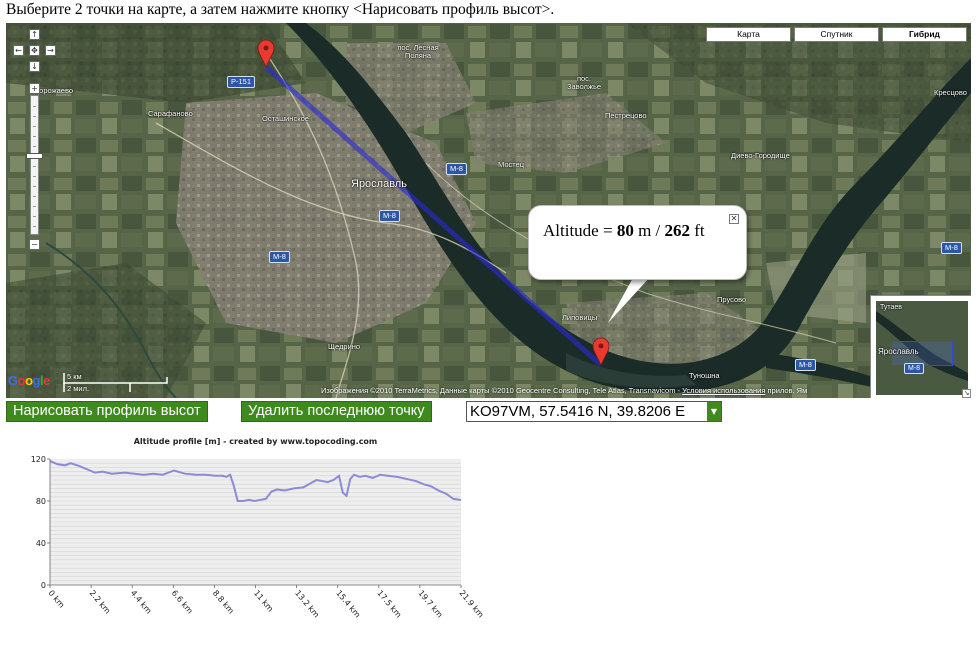  I want to click on overview-toggle-icon: ↘, so click(966, 393).